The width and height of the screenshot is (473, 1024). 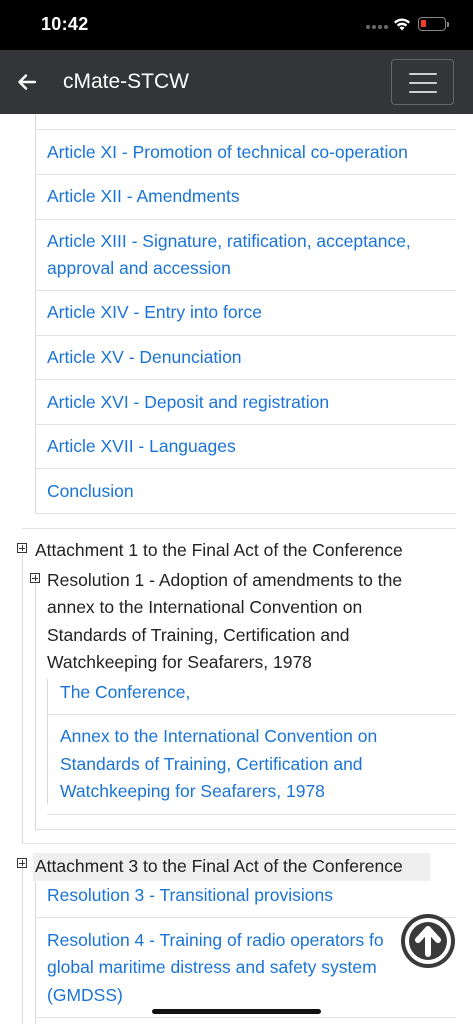 What do you see at coordinates (402, 24) in the screenshot?
I see `wifi-icon` at bounding box center [402, 24].